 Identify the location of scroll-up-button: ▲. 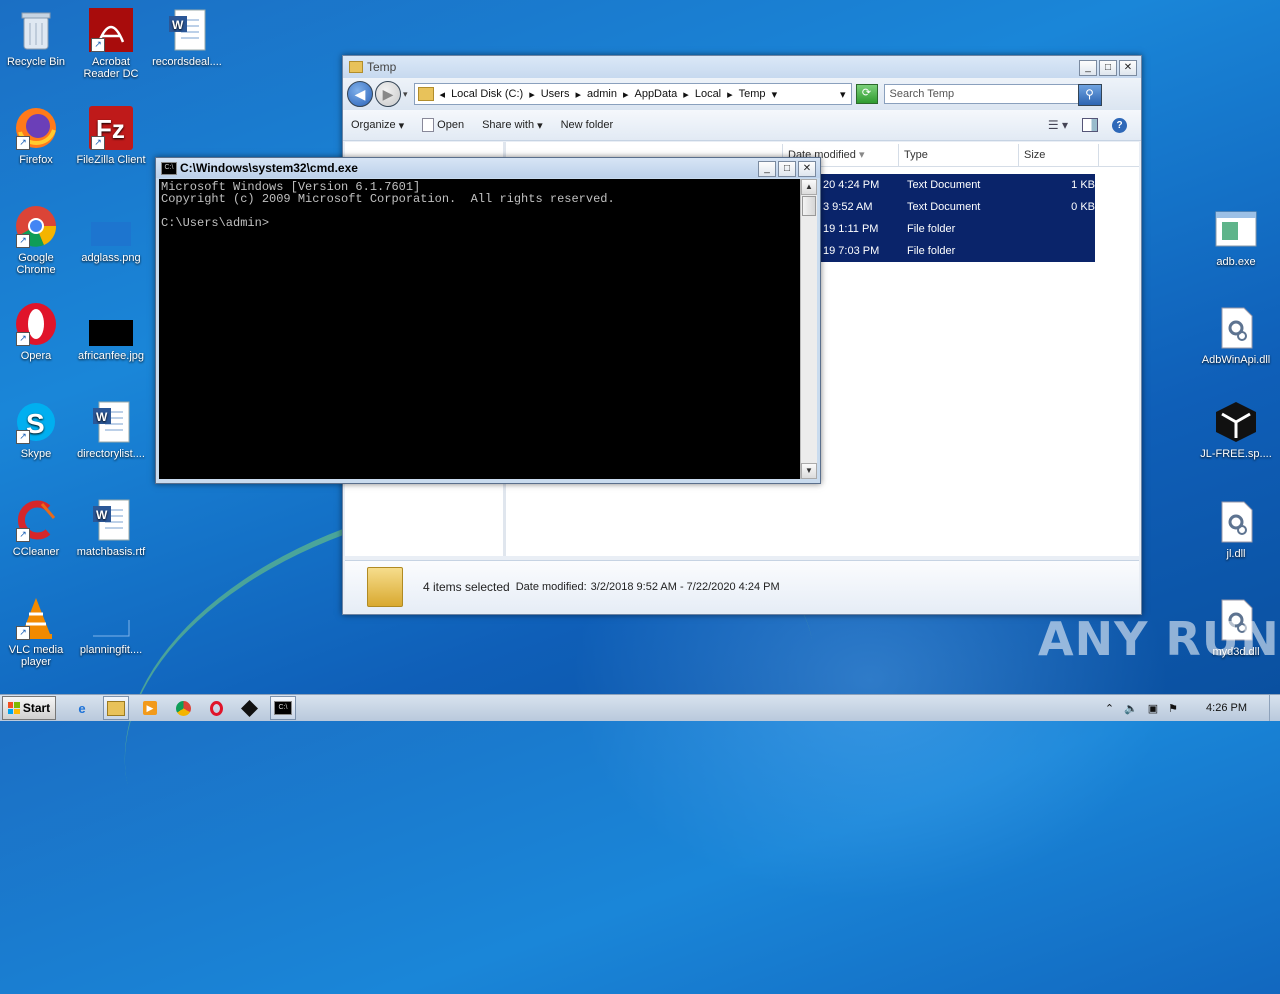
(809, 187).